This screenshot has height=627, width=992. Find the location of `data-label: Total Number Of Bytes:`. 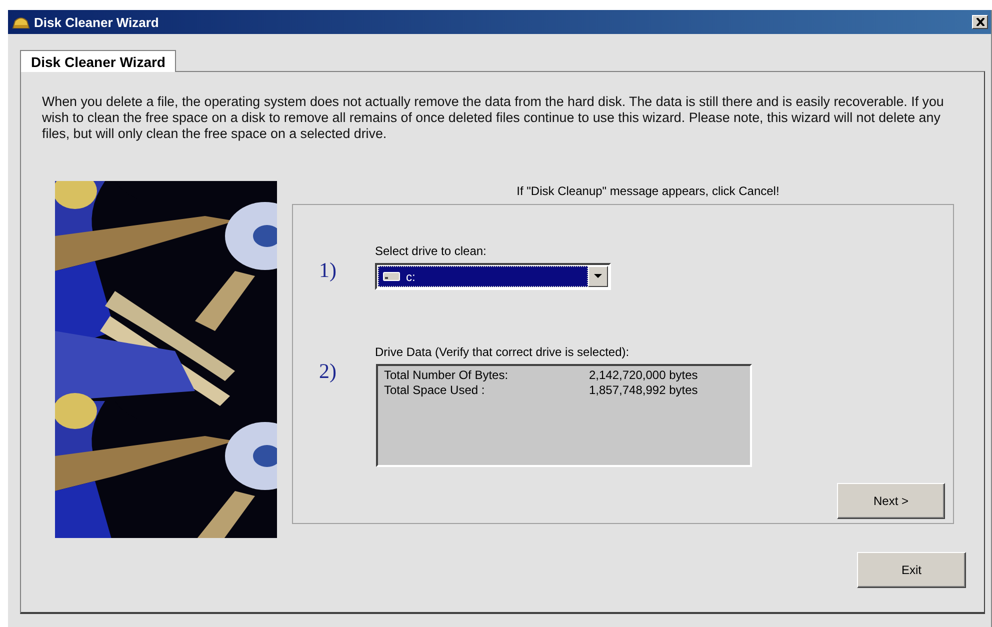

data-label: Total Number Of Bytes: is located at coordinates (447, 375).